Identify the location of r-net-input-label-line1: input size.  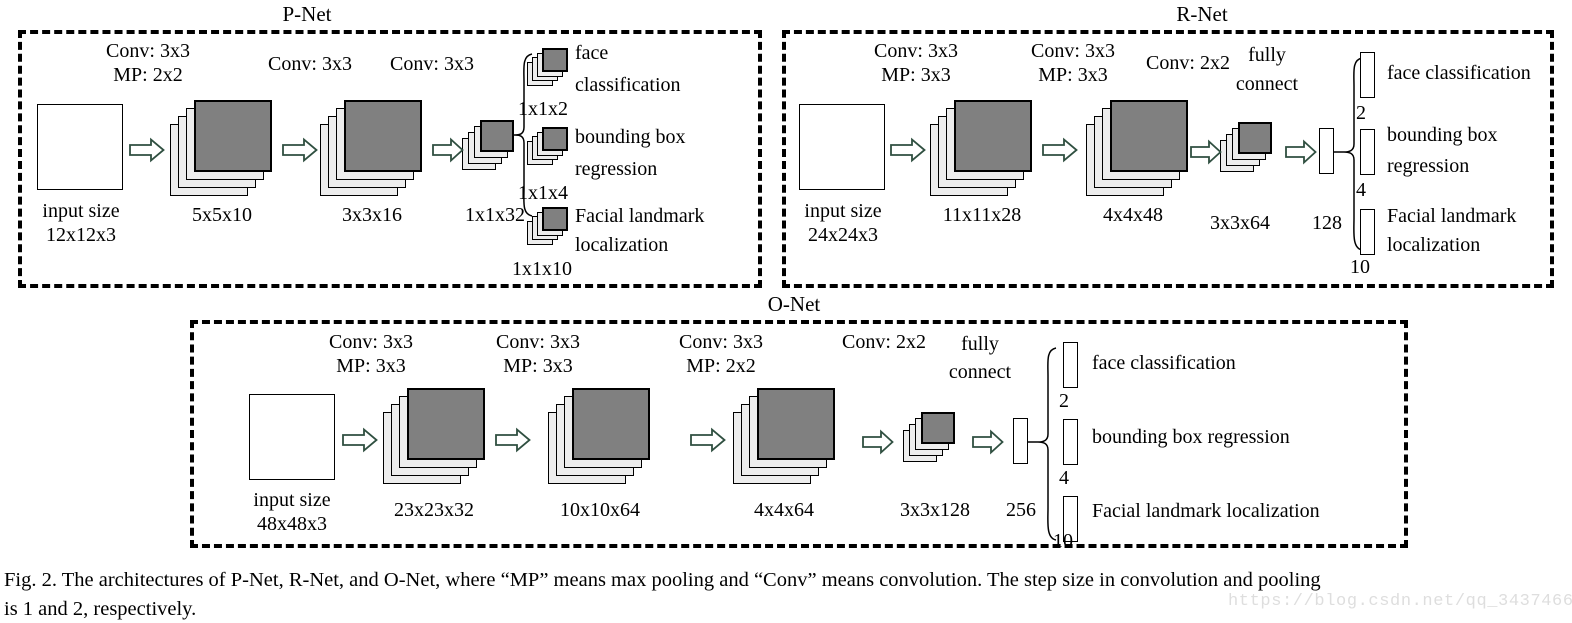
(843, 211).